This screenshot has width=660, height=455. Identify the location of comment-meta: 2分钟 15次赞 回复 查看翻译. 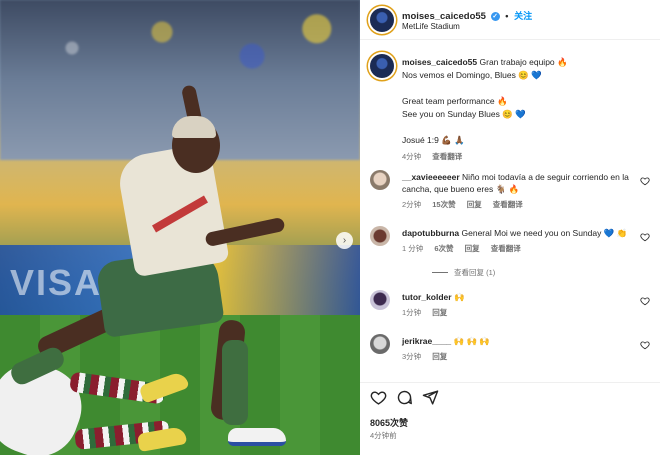
(521, 205).